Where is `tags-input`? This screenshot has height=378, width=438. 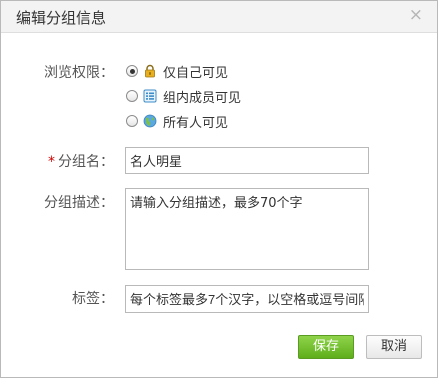
tags-input is located at coordinates (247, 299).